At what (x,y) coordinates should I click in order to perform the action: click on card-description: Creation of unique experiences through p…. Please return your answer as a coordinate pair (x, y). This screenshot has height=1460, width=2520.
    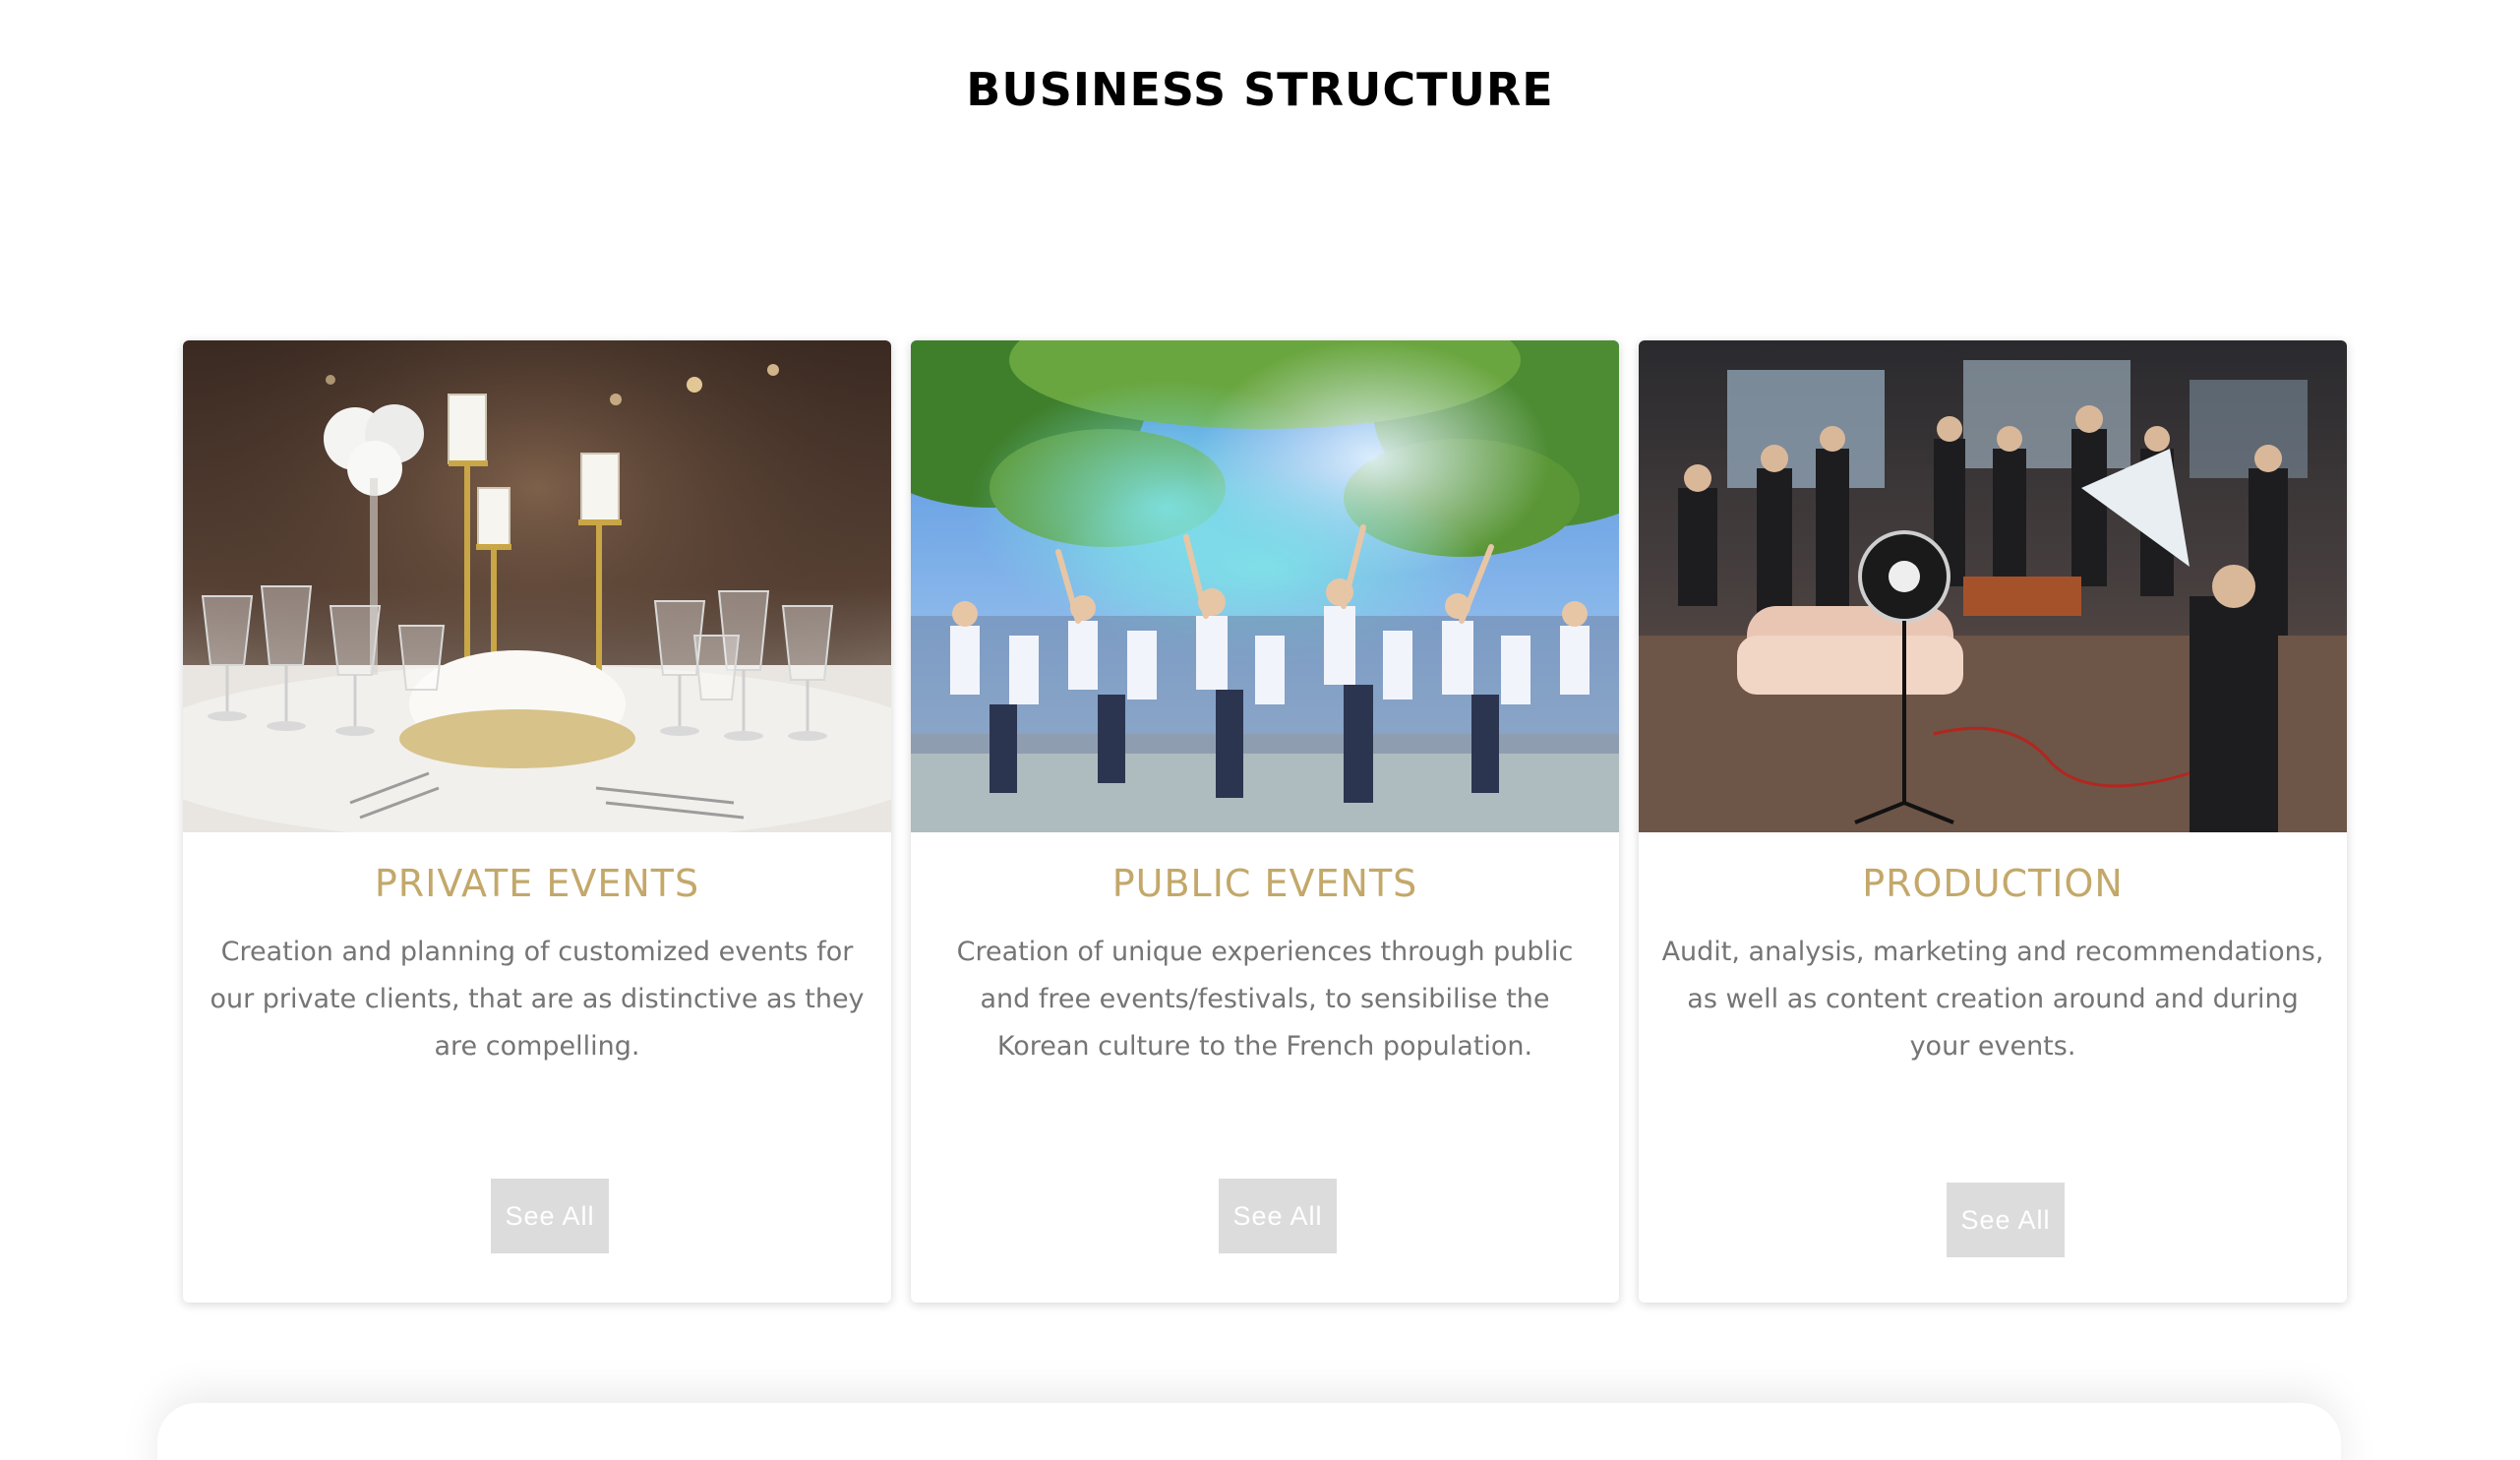
    Looking at the image, I should click on (1265, 999).